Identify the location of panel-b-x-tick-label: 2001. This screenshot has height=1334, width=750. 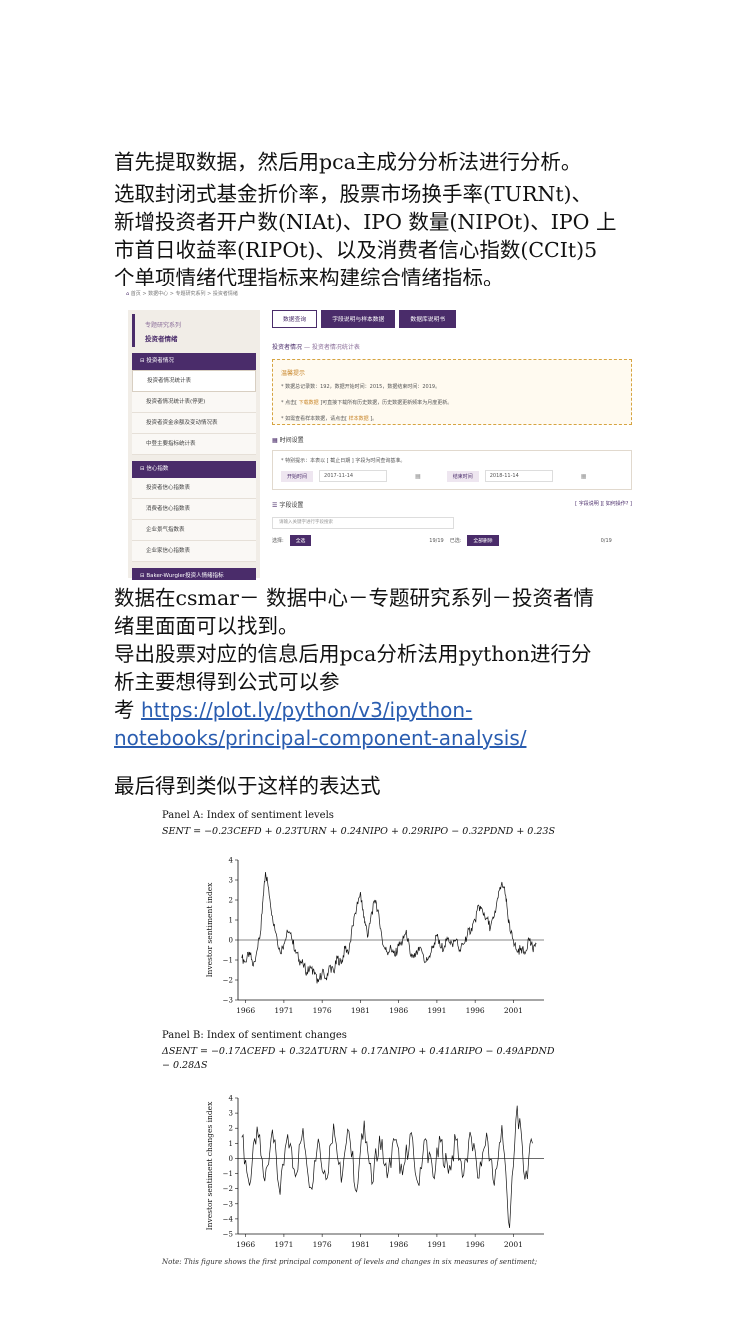
(513, 1244).